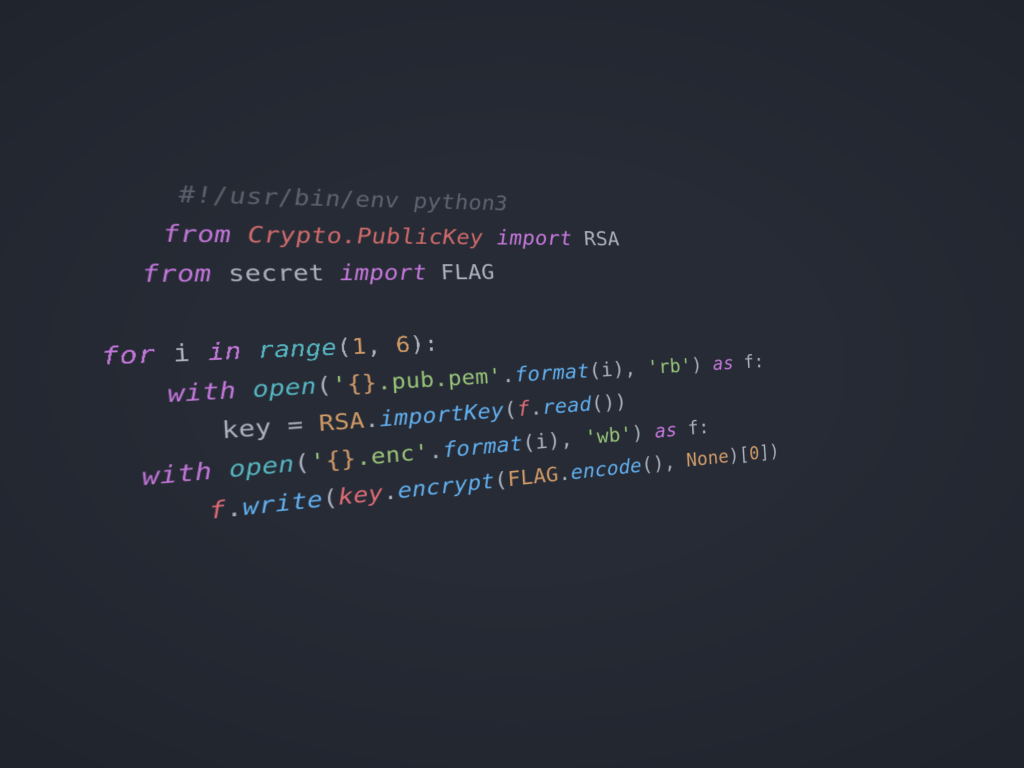  Describe the element at coordinates (381, 345) in the screenshot. I see `token-punct: ,` at that location.